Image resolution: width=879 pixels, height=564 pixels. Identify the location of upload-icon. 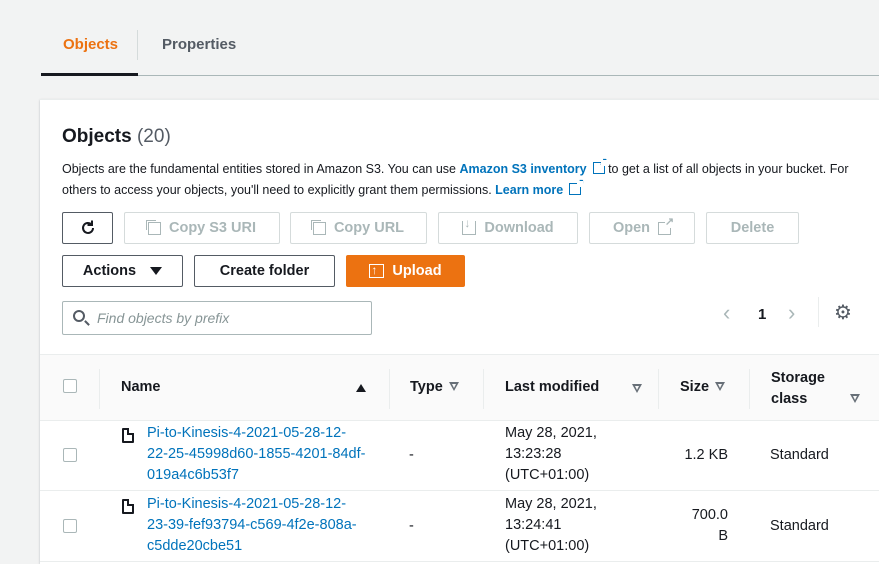
(377, 270).